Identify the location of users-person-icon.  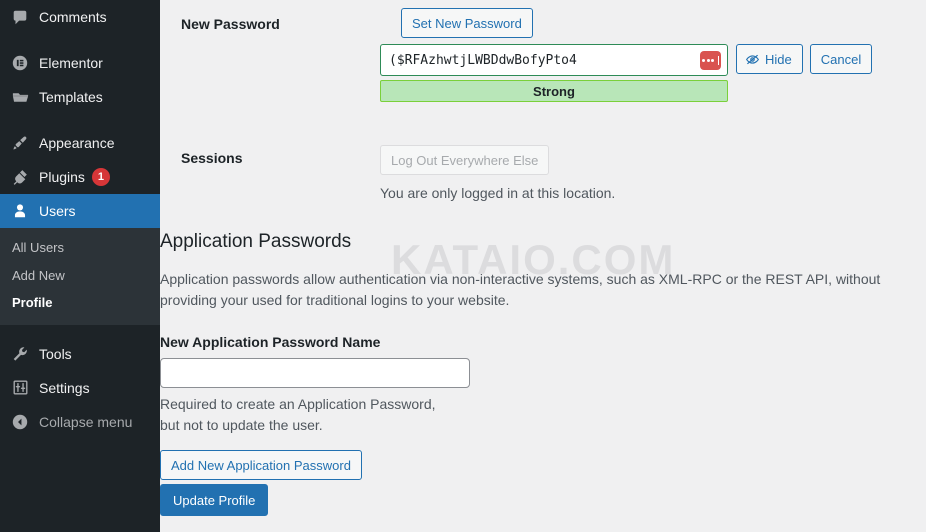
(20, 211).